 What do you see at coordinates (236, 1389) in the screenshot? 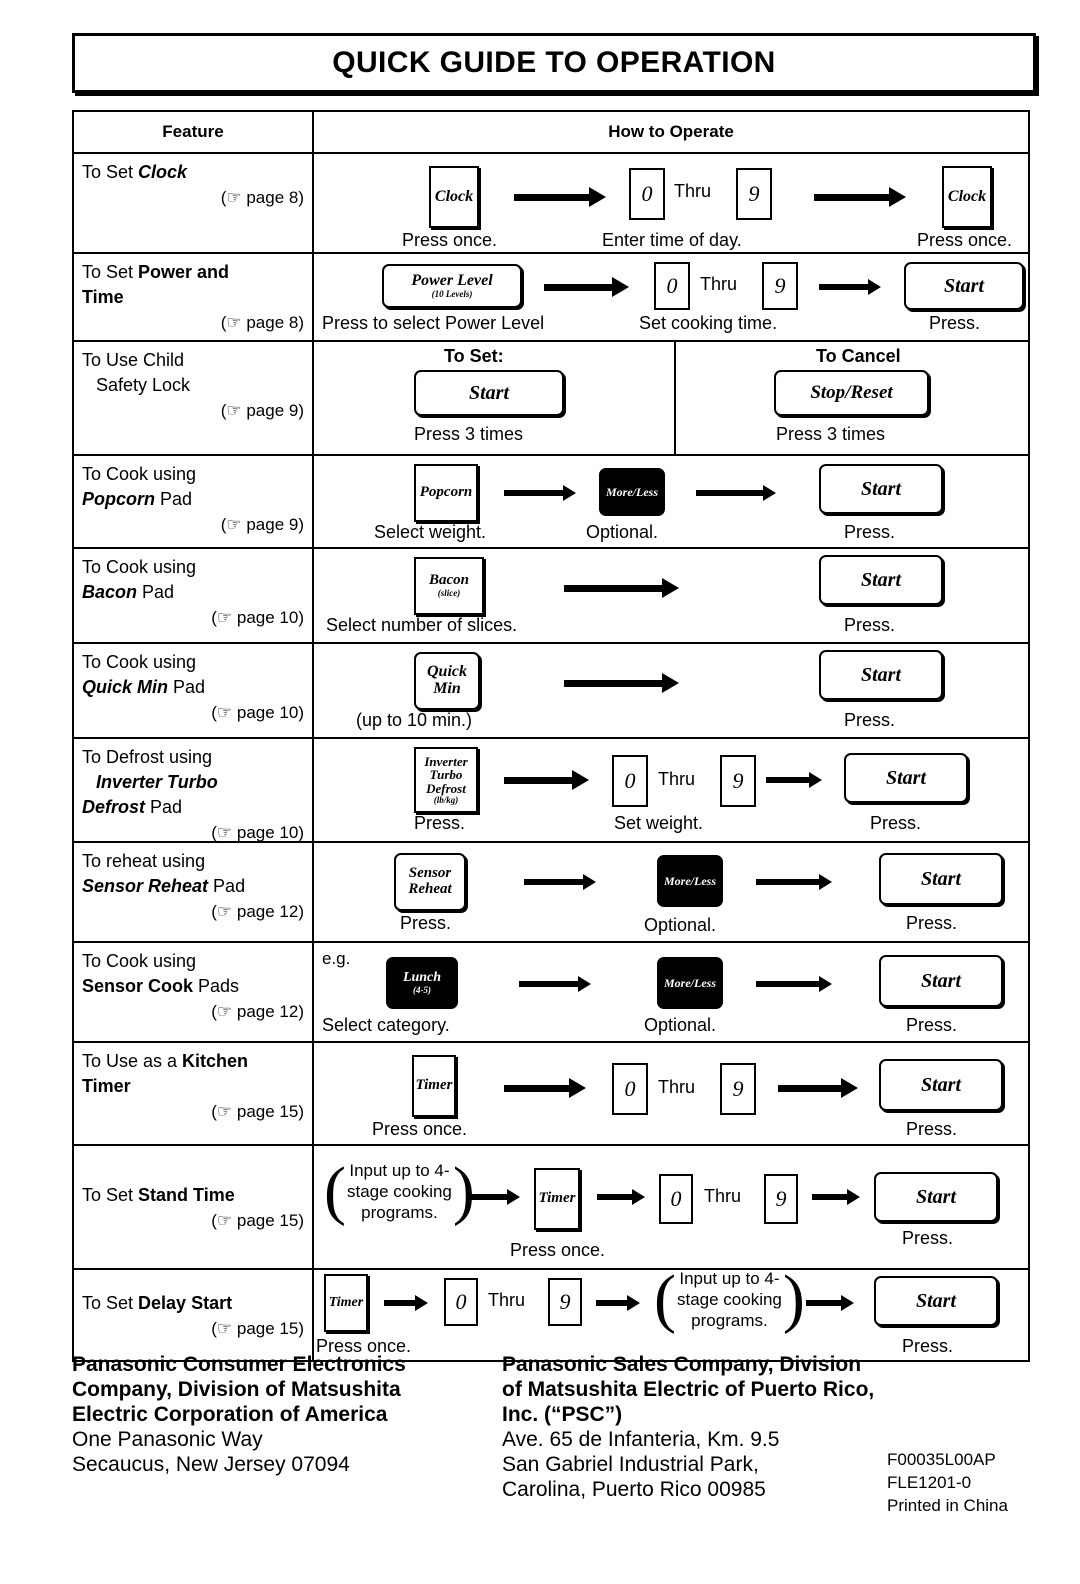
I see `footer-left-line2: Company, Division of Matsushita` at bounding box center [236, 1389].